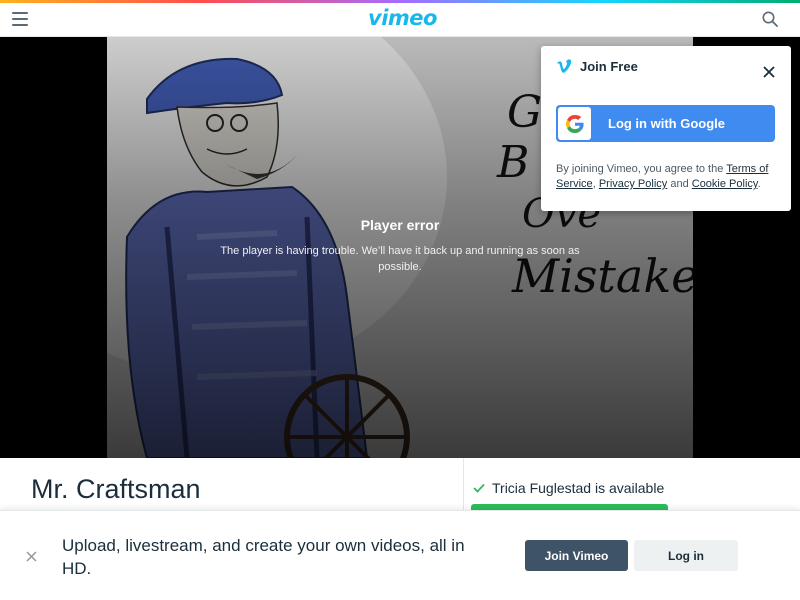 The image size is (800, 600). What do you see at coordinates (725, 184) in the screenshot?
I see `cookie-link: Cookie Policy` at bounding box center [725, 184].